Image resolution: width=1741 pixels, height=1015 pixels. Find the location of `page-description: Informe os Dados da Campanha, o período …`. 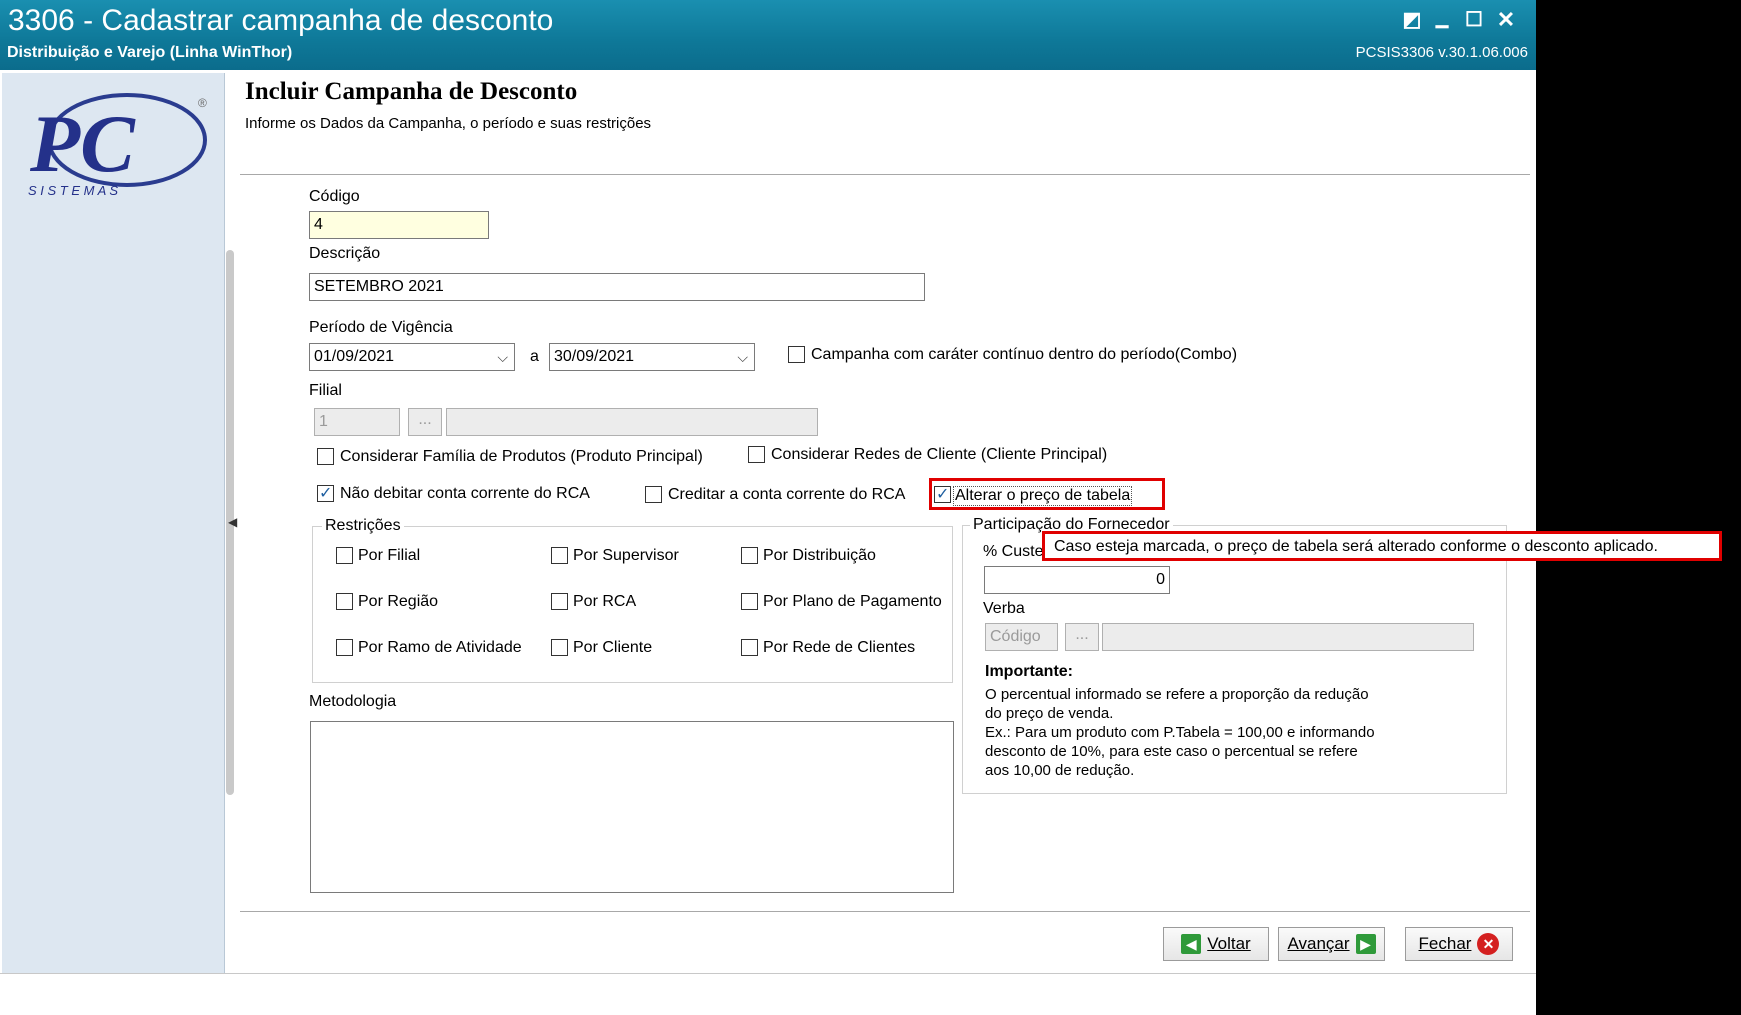

page-description: Informe os Dados da Campanha, o período … is located at coordinates (448, 123).